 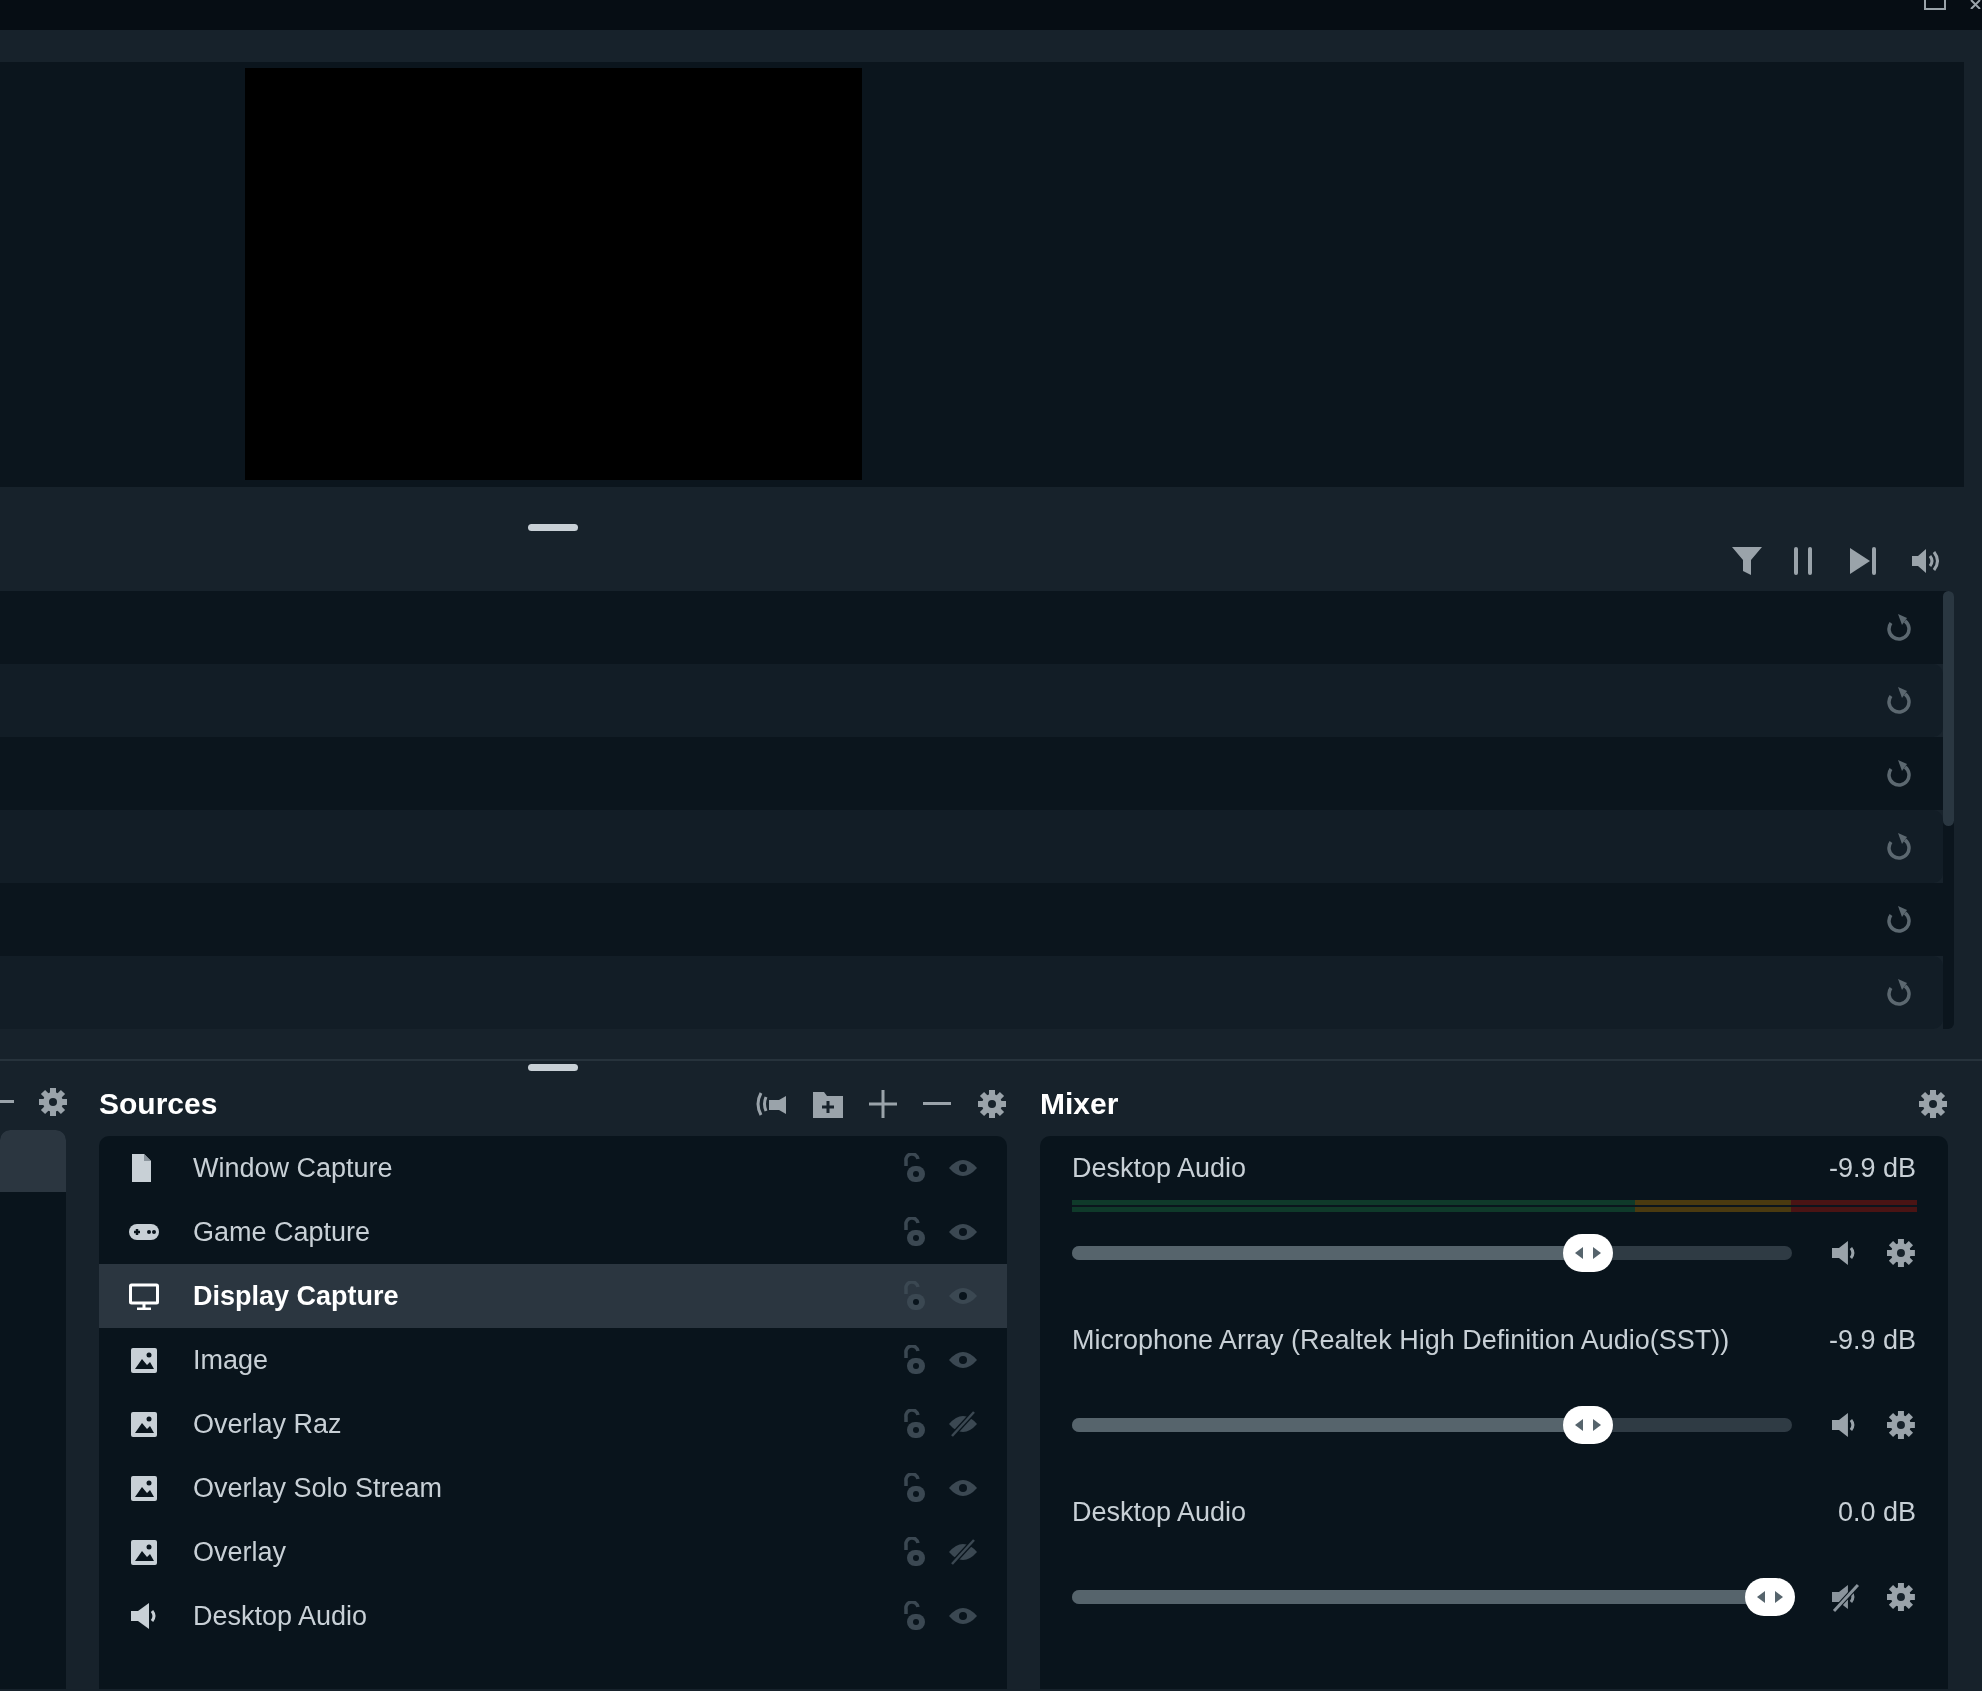 I want to click on scrollbar-thumb, so click(x=1948, y=708).